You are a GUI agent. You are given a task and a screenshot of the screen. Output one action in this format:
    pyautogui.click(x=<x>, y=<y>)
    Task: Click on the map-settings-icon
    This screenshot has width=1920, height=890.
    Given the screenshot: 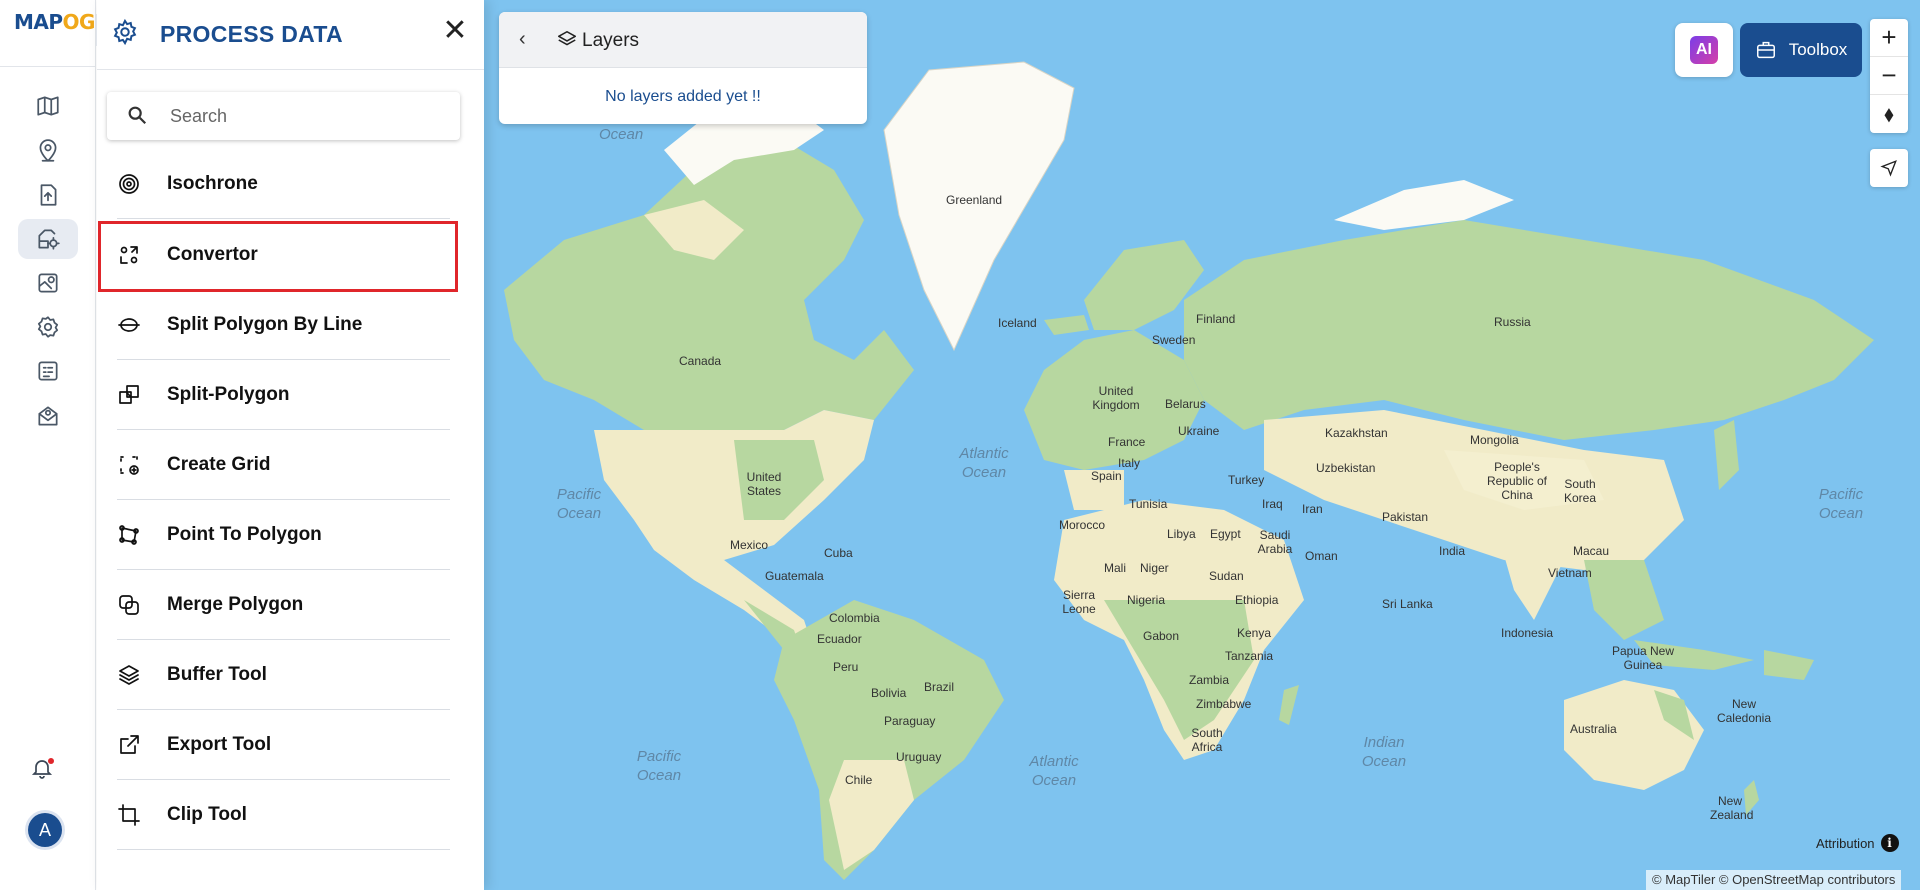 What is the action you would take?
    pyautogui.click(x=48, y=283)
    